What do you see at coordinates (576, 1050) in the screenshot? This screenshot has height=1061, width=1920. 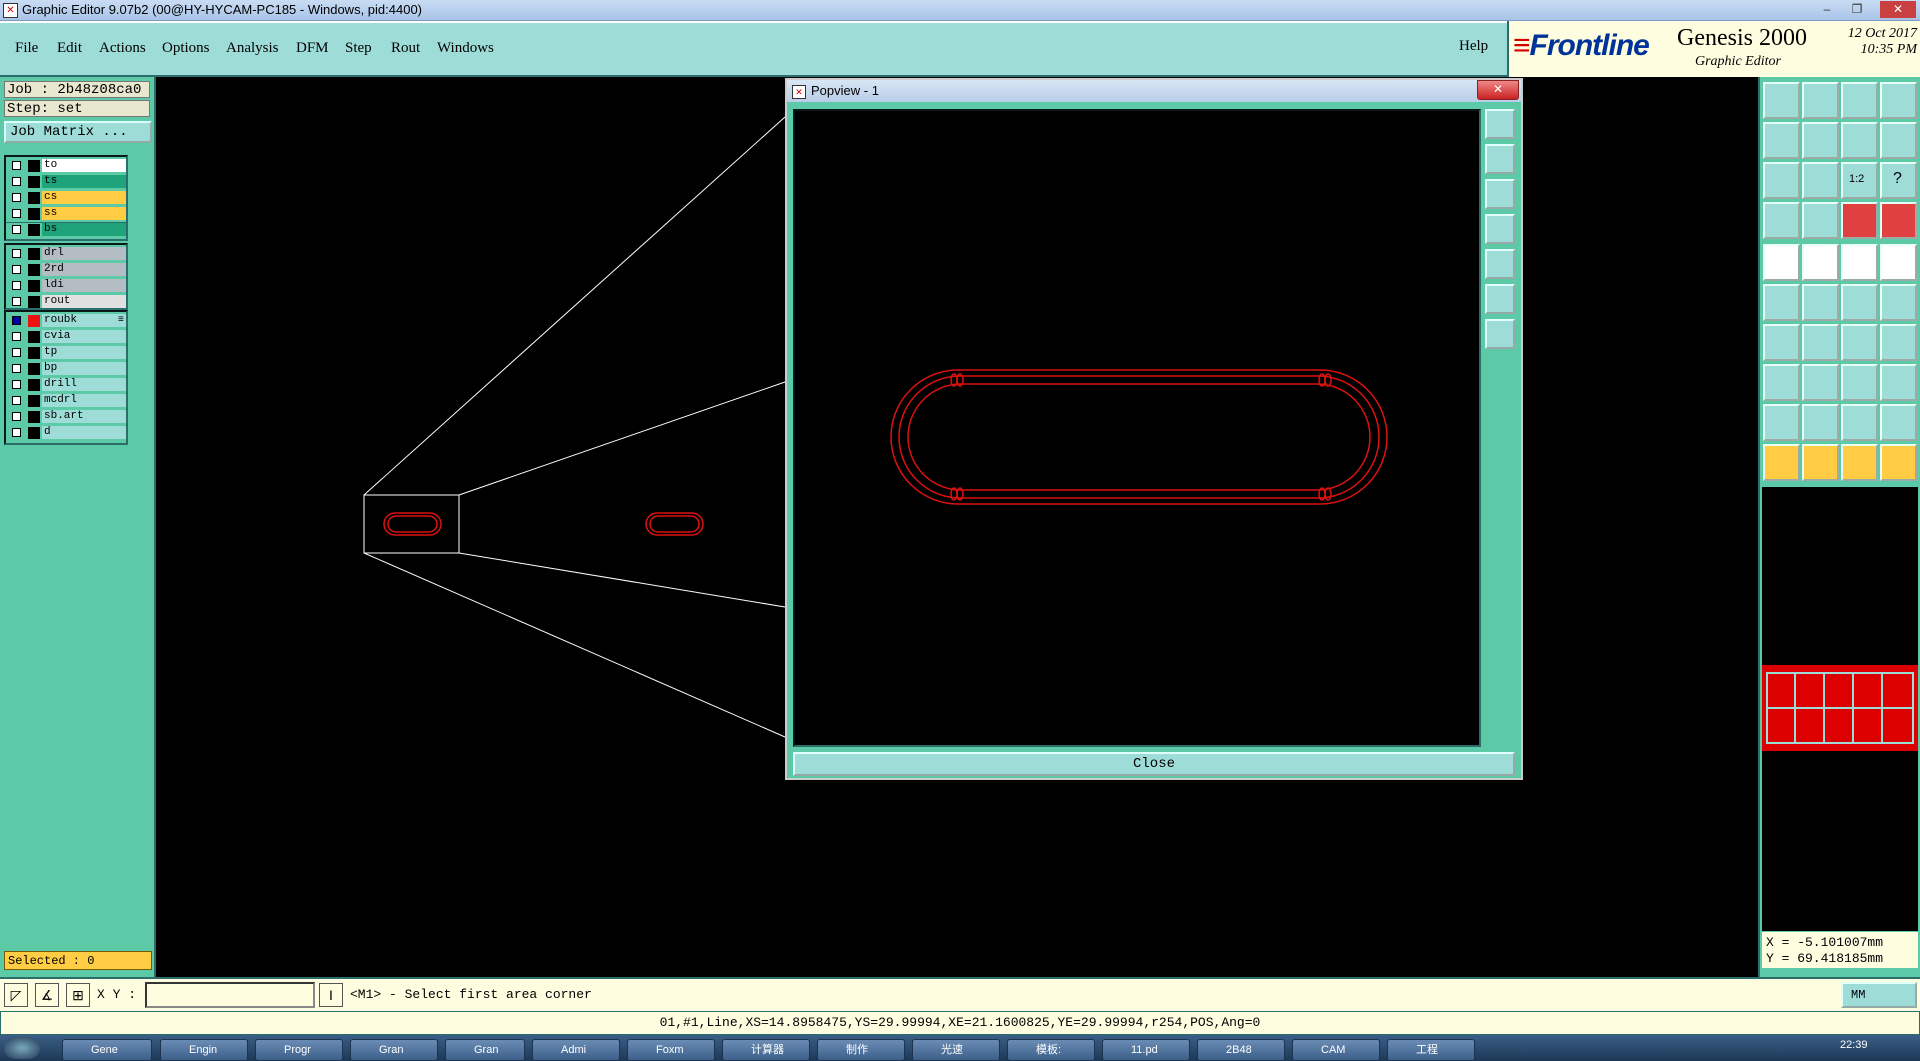 I see `taskbar-item: Admi` at bounding box center [576, 1050].